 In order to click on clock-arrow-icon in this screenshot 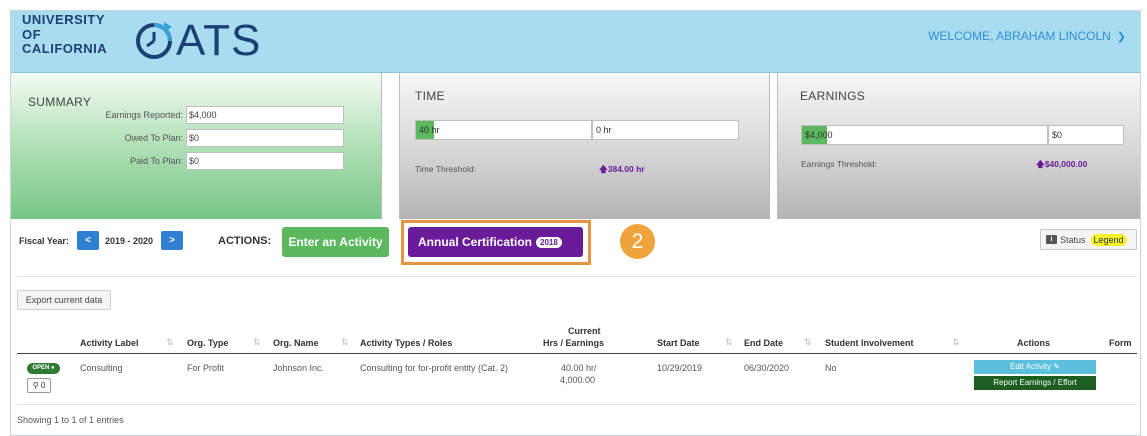, I will do `click(154, 40)`.